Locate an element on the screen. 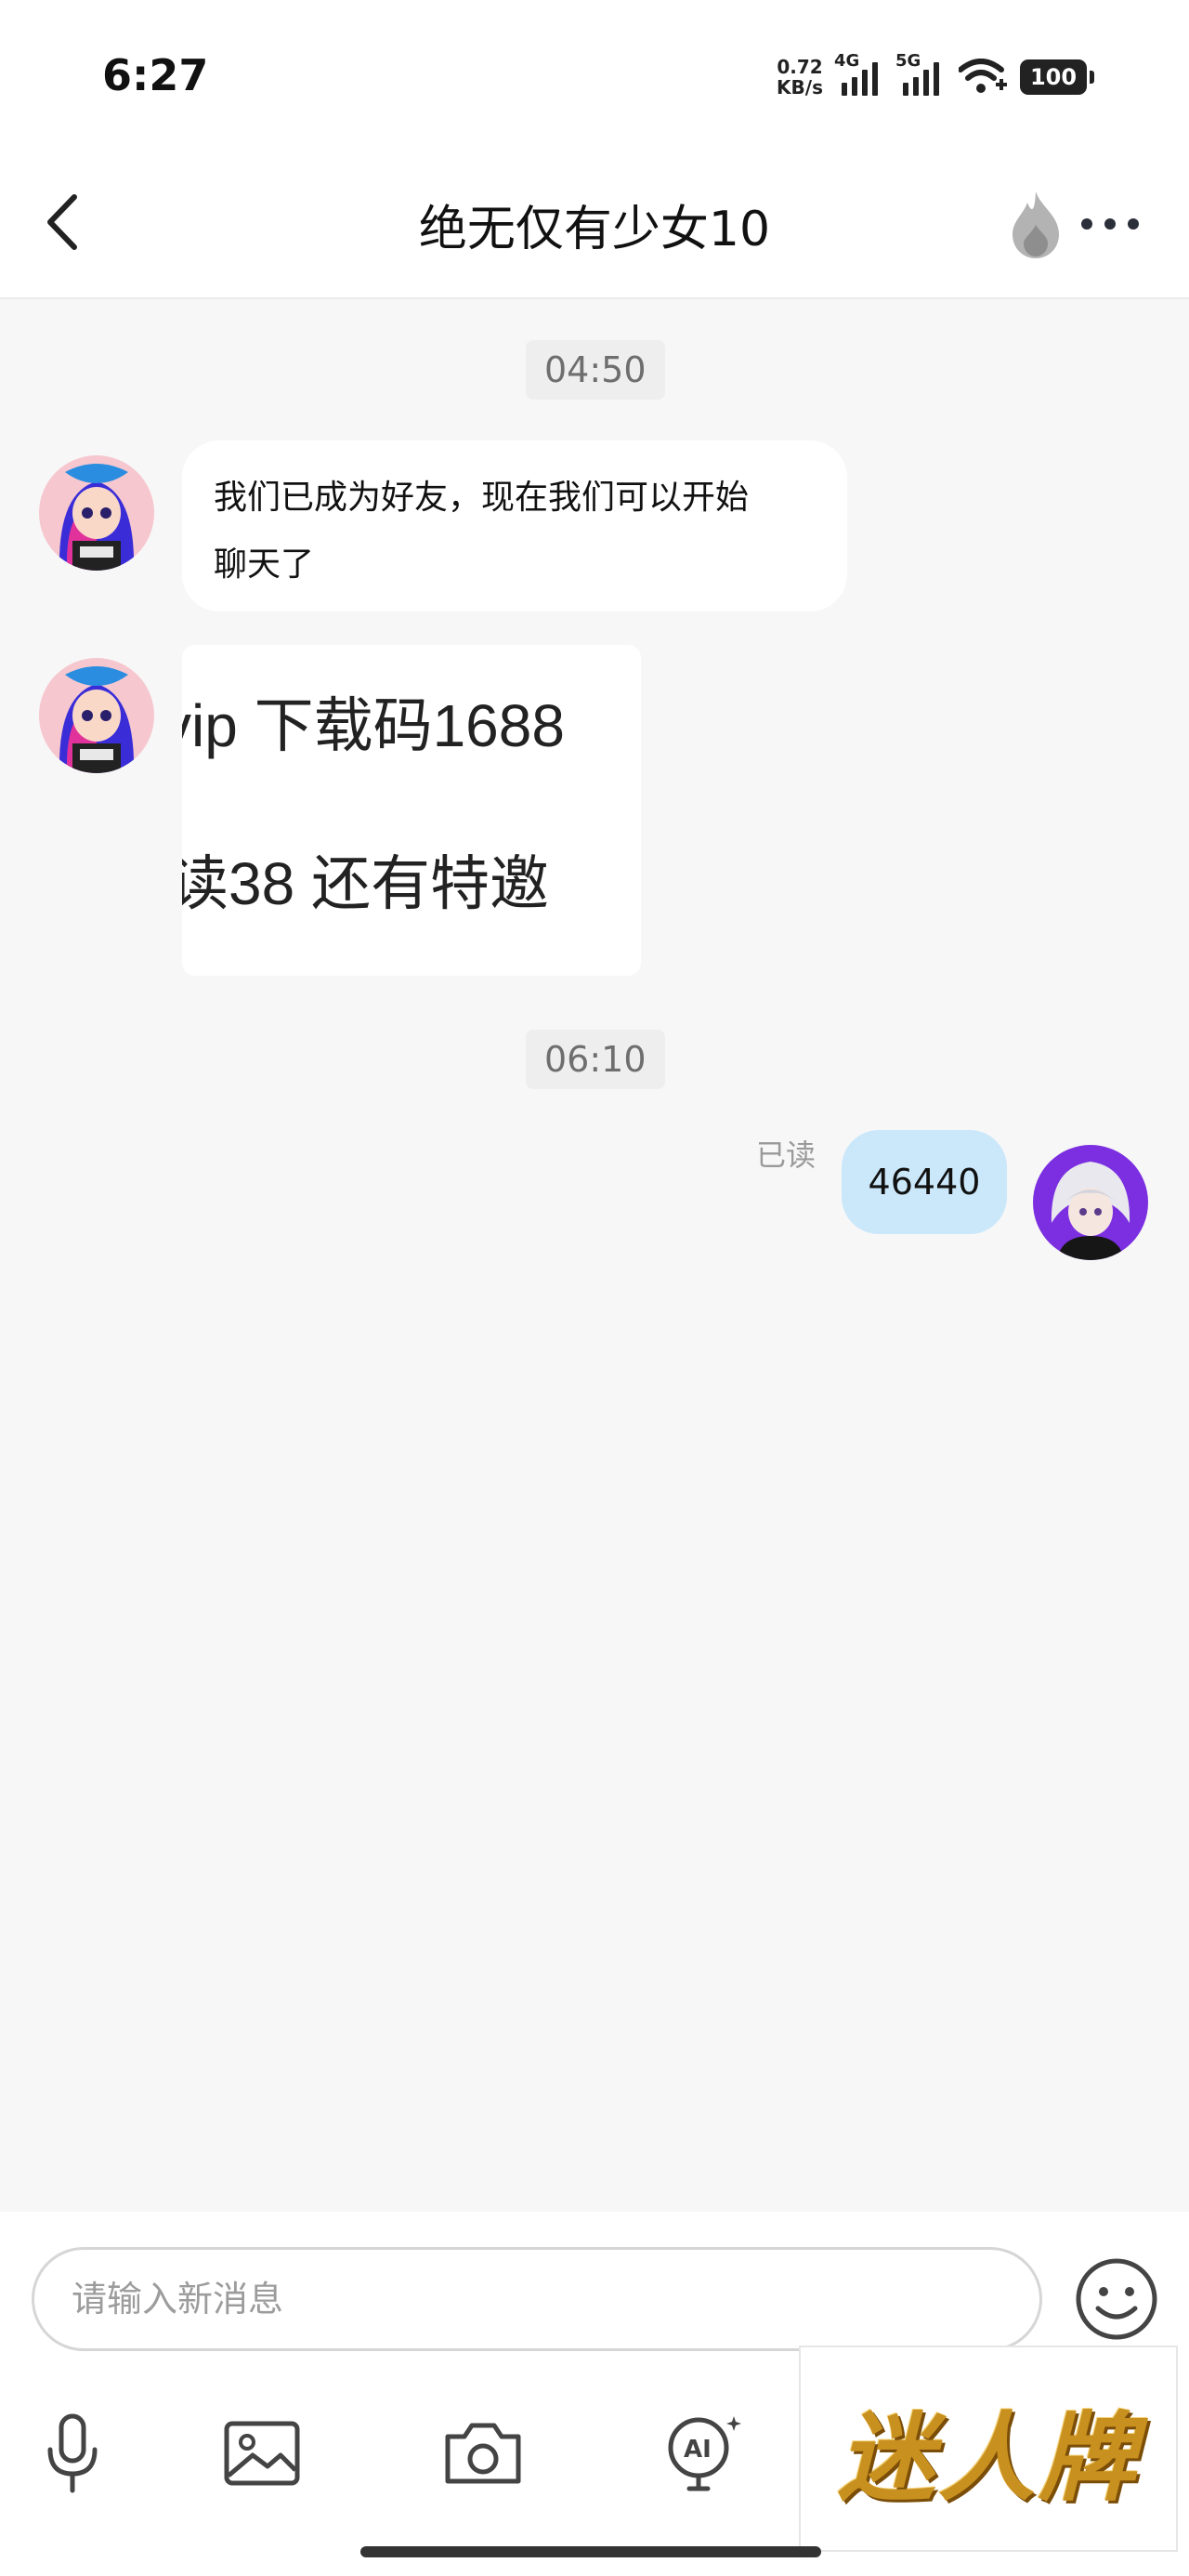 This screenshot has height=2576, width=1189. signal-4g-icon: 4G is located at coordinates (859, 73).